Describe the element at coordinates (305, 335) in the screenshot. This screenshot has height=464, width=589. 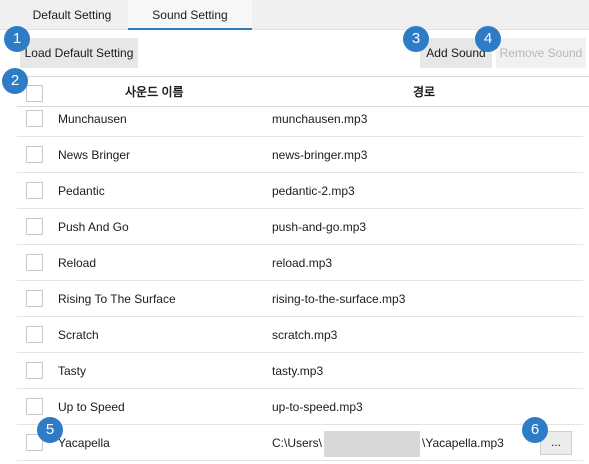
I see `sound-path: scratch.mp3` at that location.